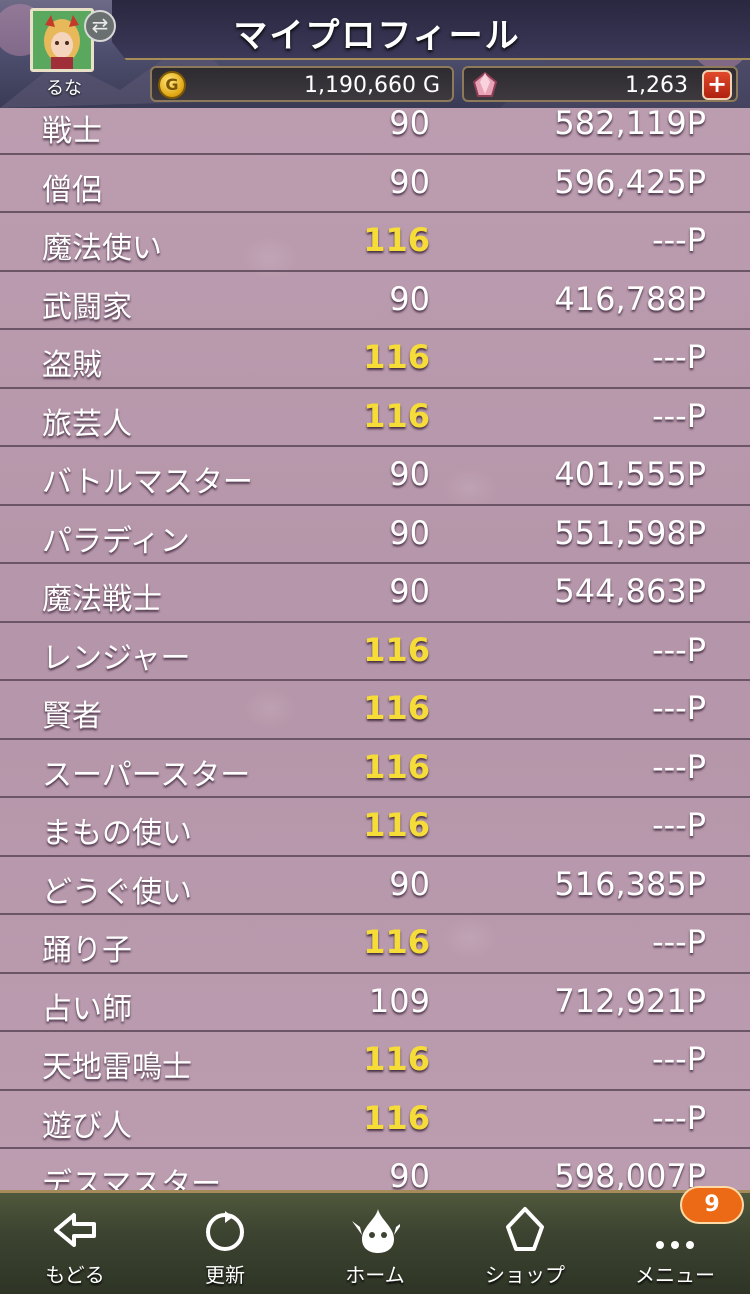 The image size is (750, 1294). Describe the element at coordinates (630, 474) in the screenshot. I see `job-points: 401,555P` at that location.